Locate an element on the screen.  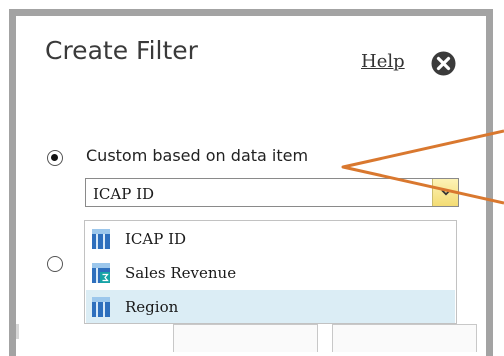
custom-data-item-radio is located at coordinates (55, 158).